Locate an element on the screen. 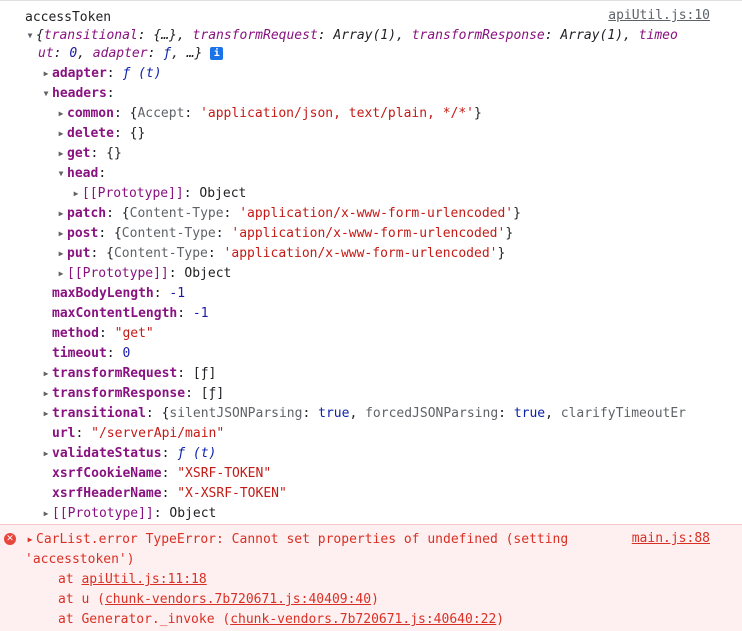 Image resolution: width=742 pixels, height=631 pixels. property-key: post is located at coordinates (83, 233).